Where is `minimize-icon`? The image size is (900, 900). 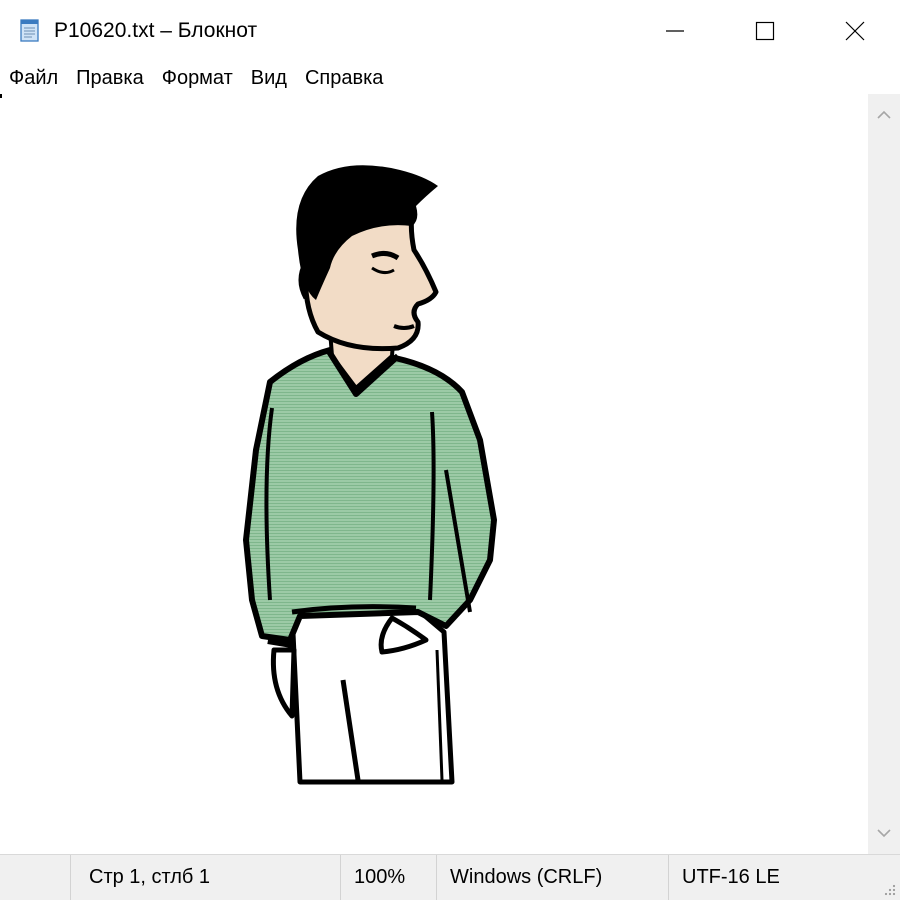
minimize-icon is located at coordinates (675, 31).